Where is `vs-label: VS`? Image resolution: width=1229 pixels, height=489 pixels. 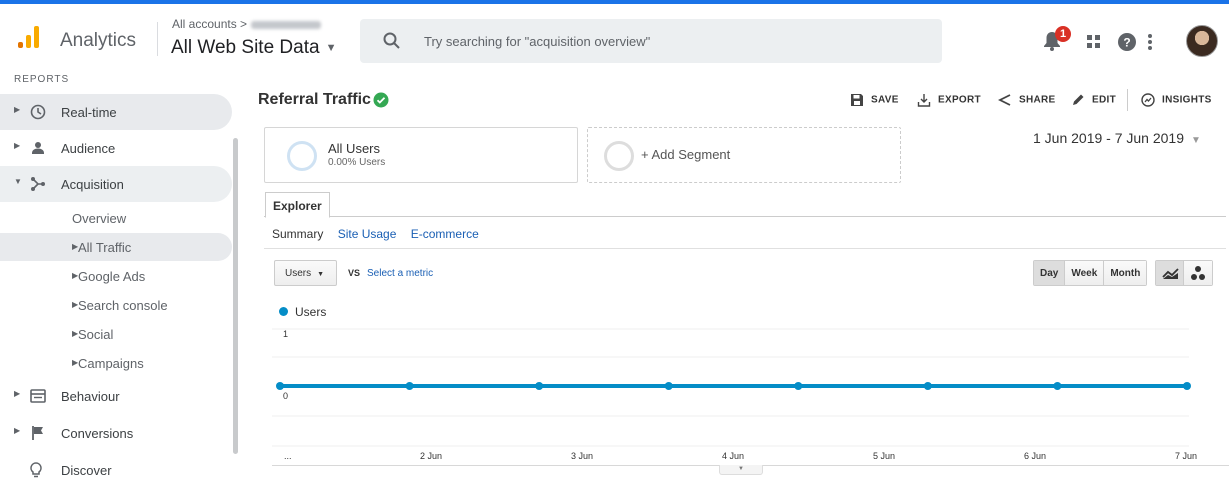
vs-label: VS is located at coordinates (354, 273).